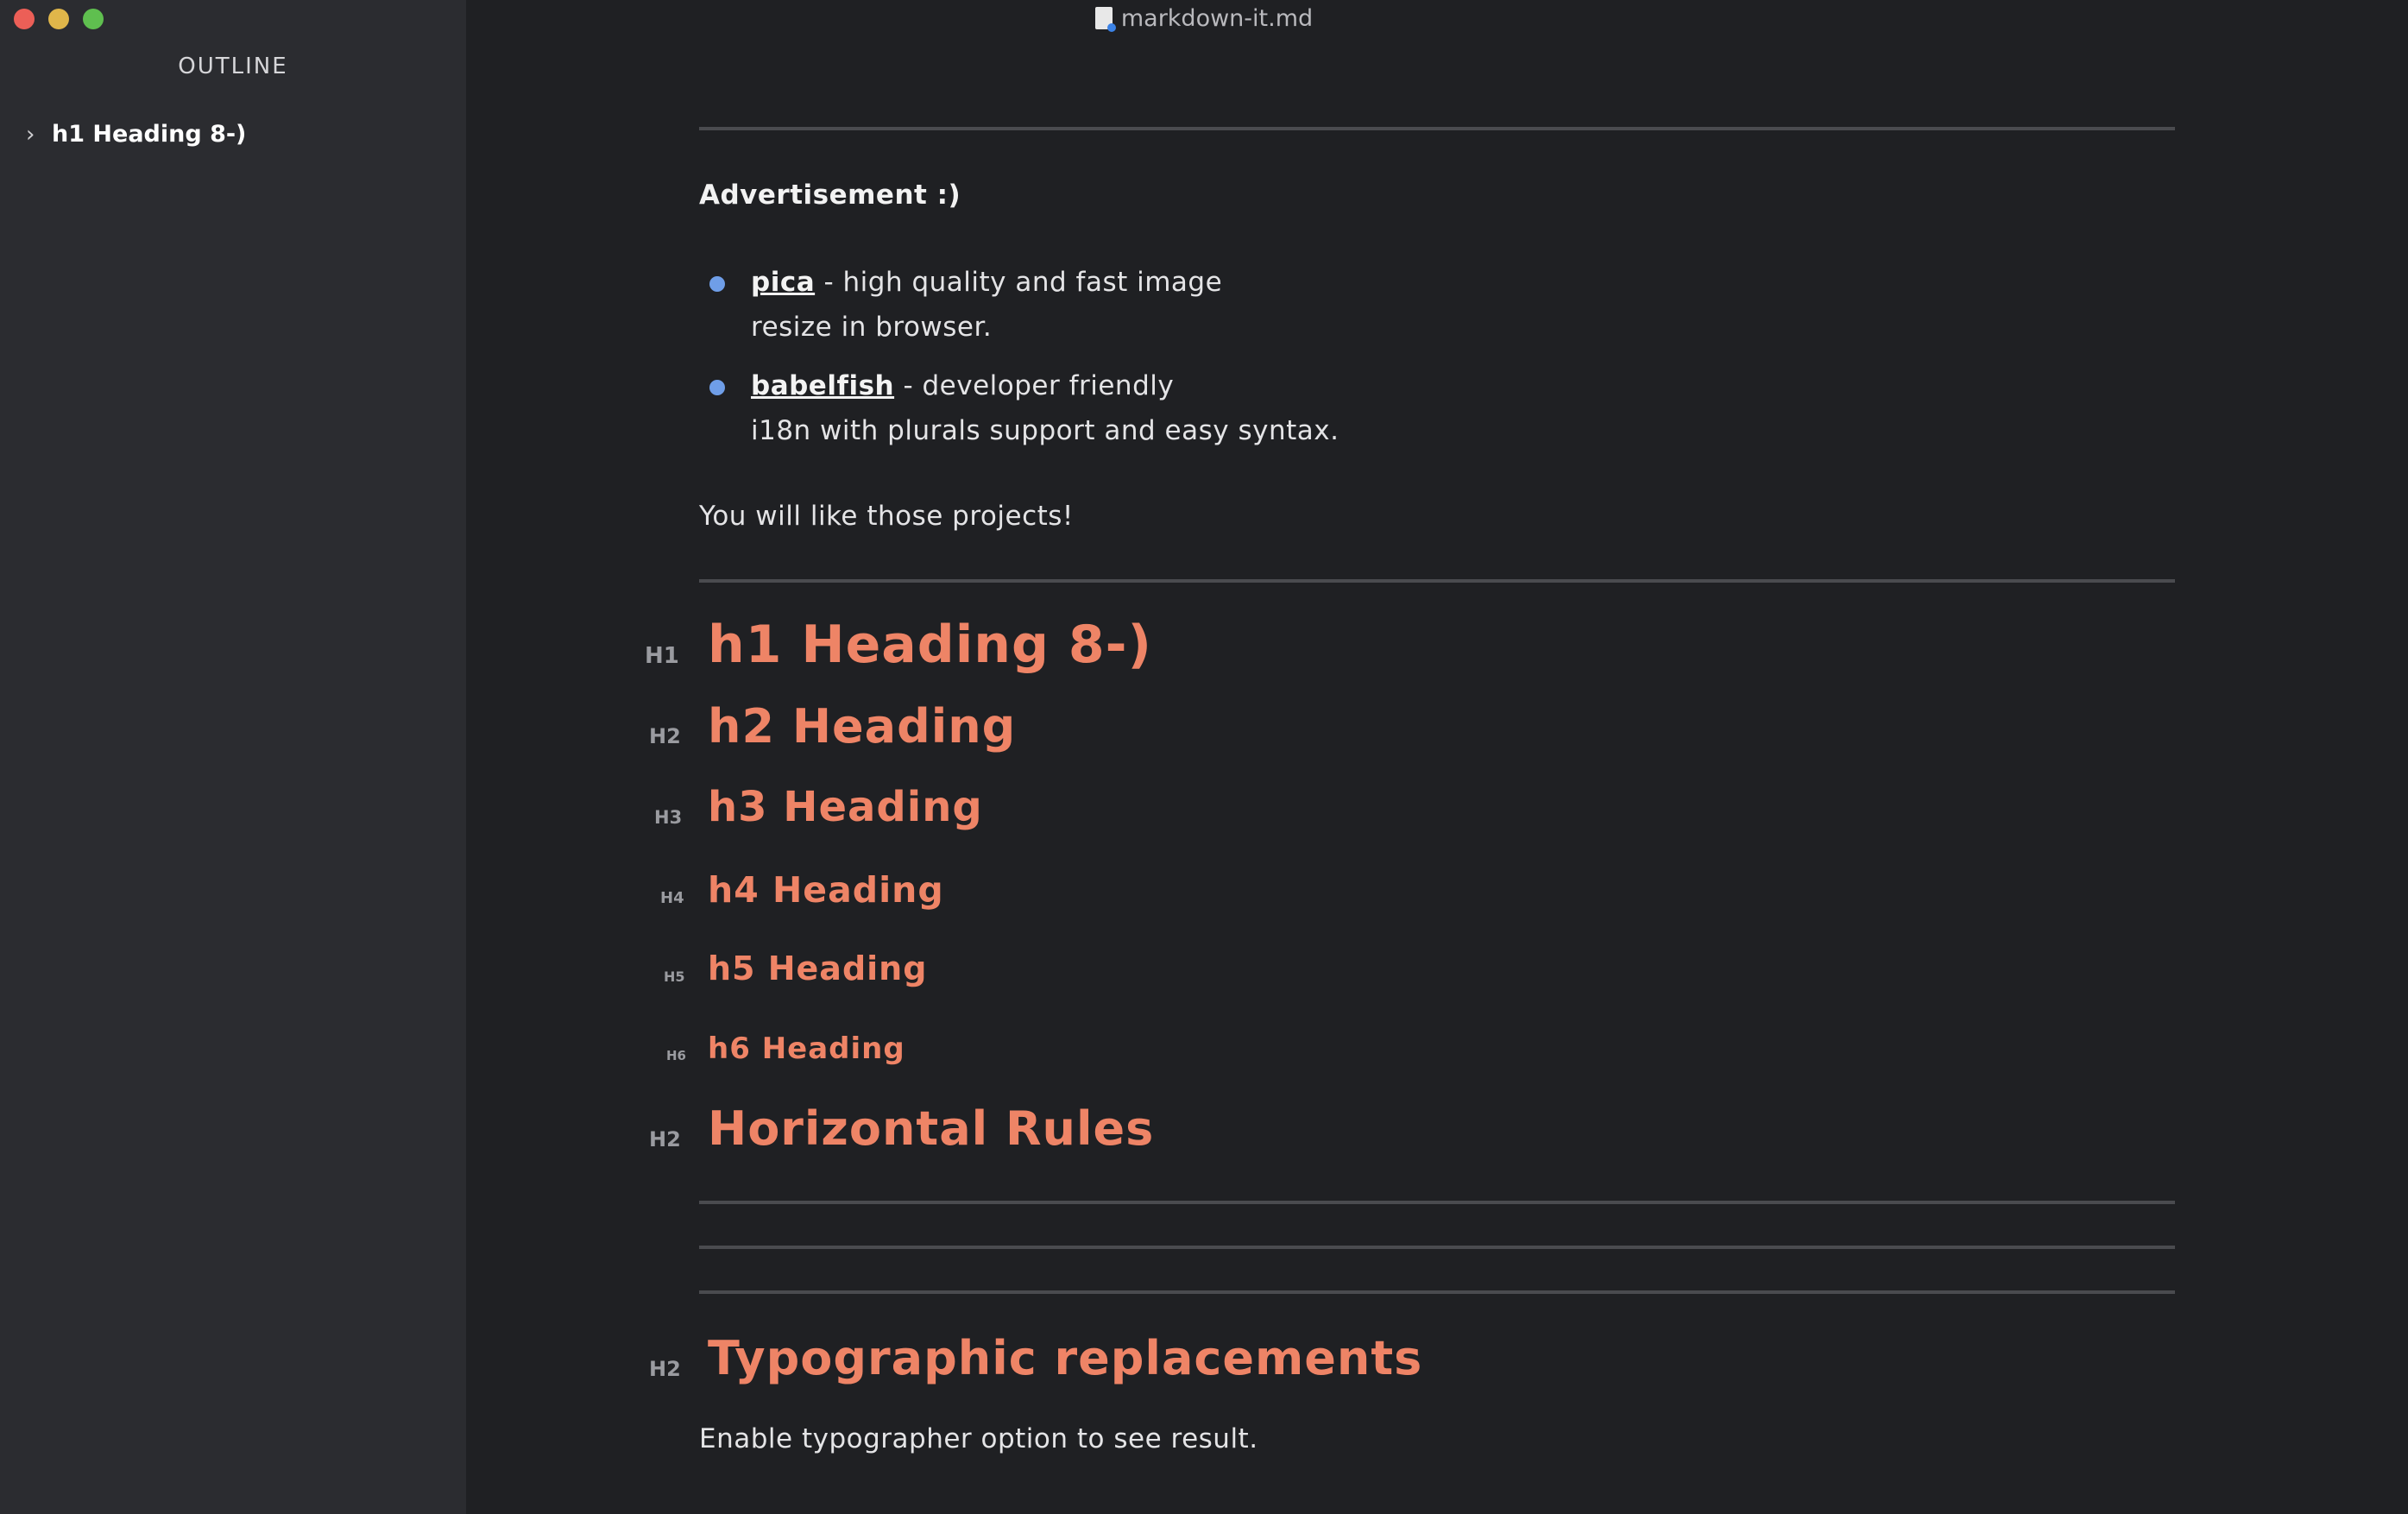  I want to click on chevron-right-icon: ›, so click(39, 135).